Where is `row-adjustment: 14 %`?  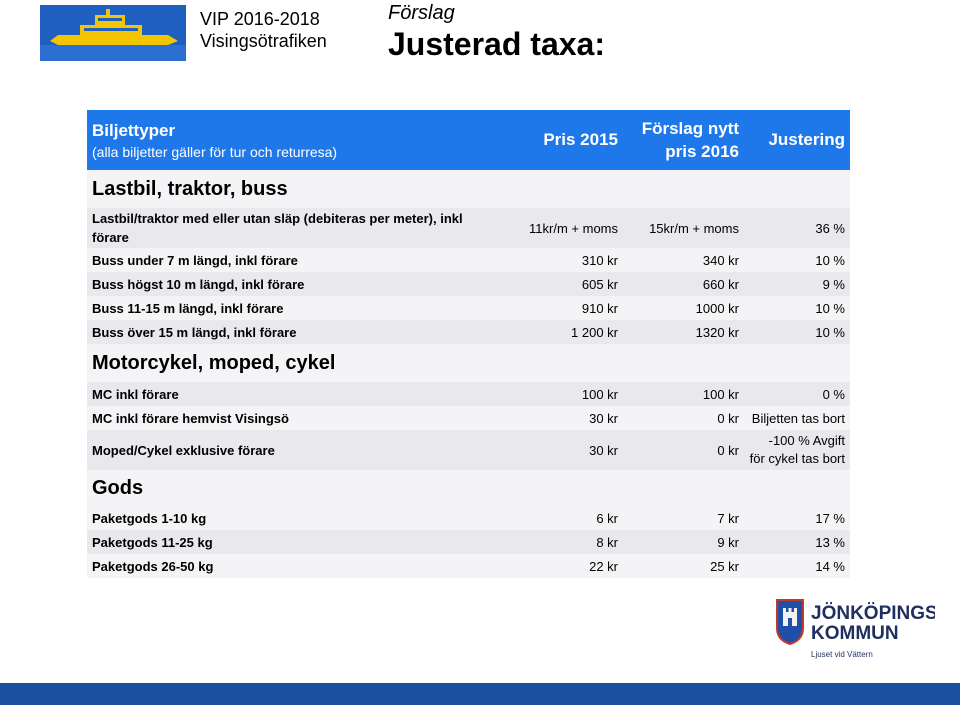
row-adjustment: 14 % is located at coordinates (830, 566).